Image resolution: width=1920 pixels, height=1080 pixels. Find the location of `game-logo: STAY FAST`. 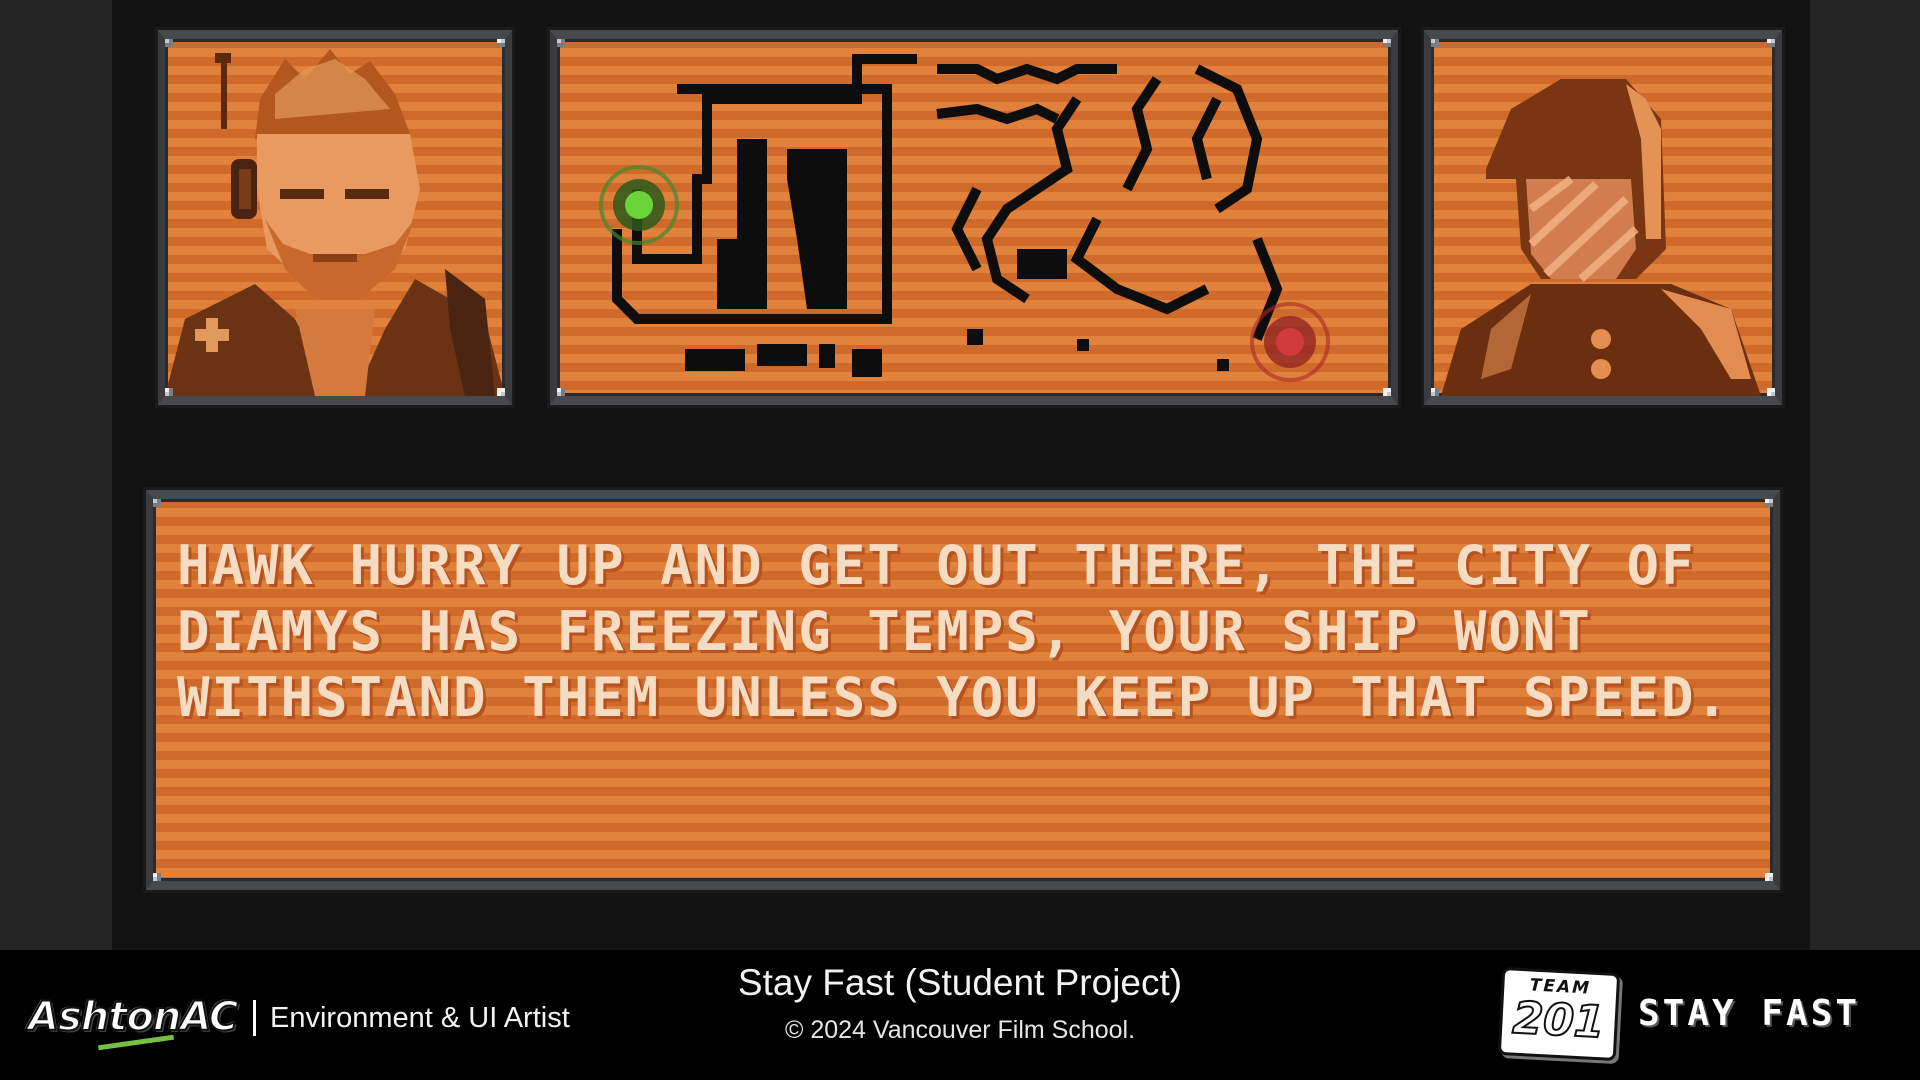

game-logo: STAY FAST is located at coordinates (1749, 1013).